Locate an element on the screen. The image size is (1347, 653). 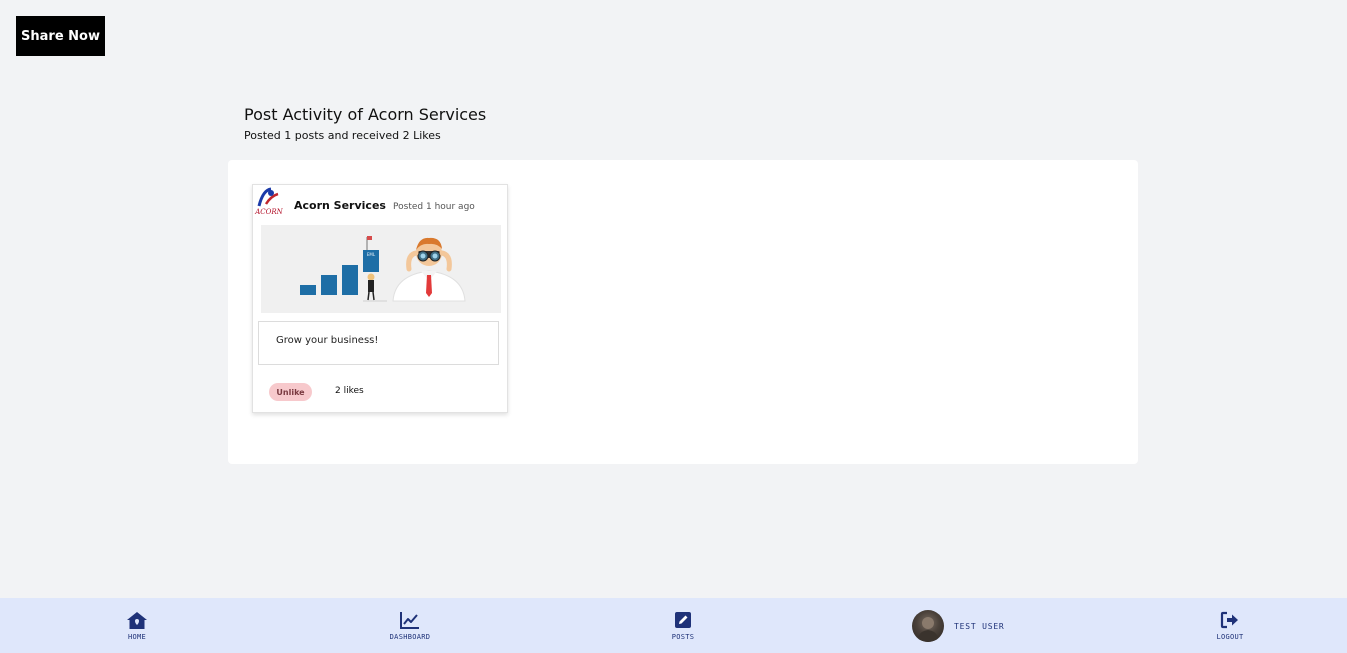
nav-dashboard: DASHBOARD is located at coordinates (410, 625).